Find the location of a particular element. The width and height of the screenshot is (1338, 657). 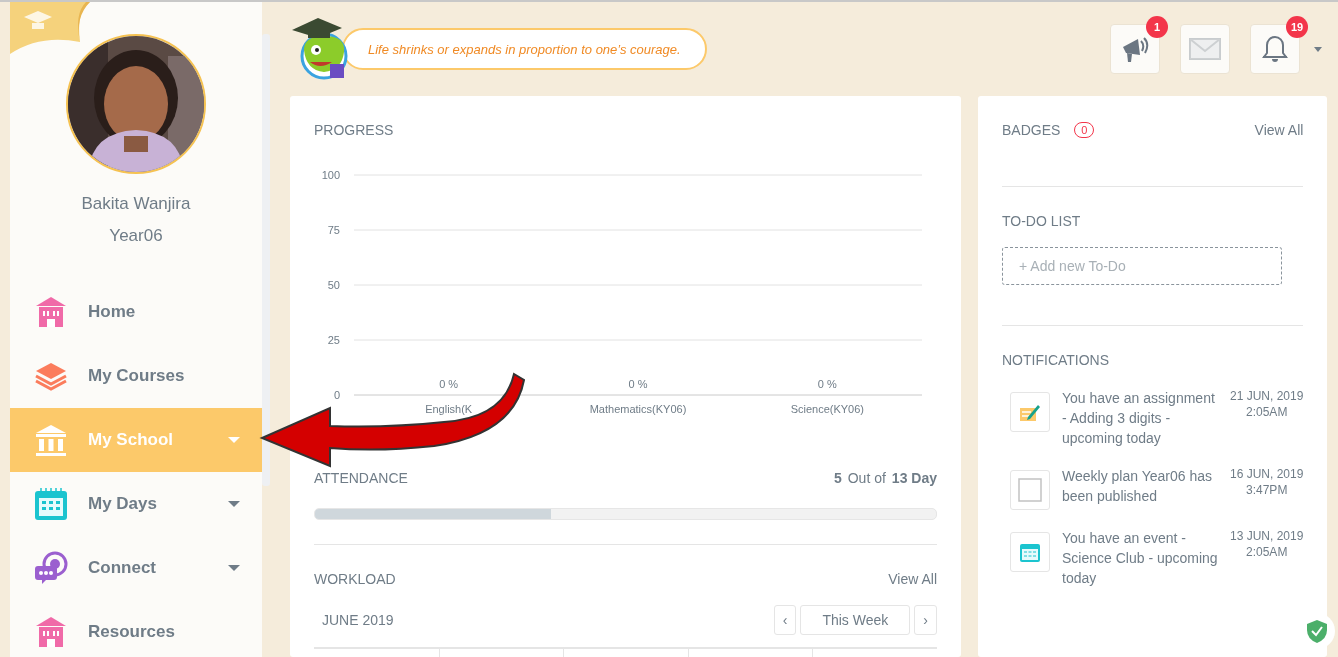

next-button: › is located at coordinates (925, 620).